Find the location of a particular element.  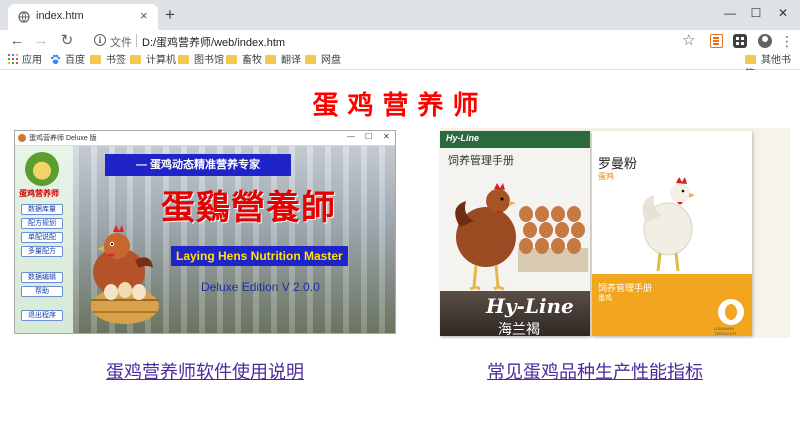

software-manual-link: 蛋鸡营养师软件使用说明 is located at coordinates (205, 372).